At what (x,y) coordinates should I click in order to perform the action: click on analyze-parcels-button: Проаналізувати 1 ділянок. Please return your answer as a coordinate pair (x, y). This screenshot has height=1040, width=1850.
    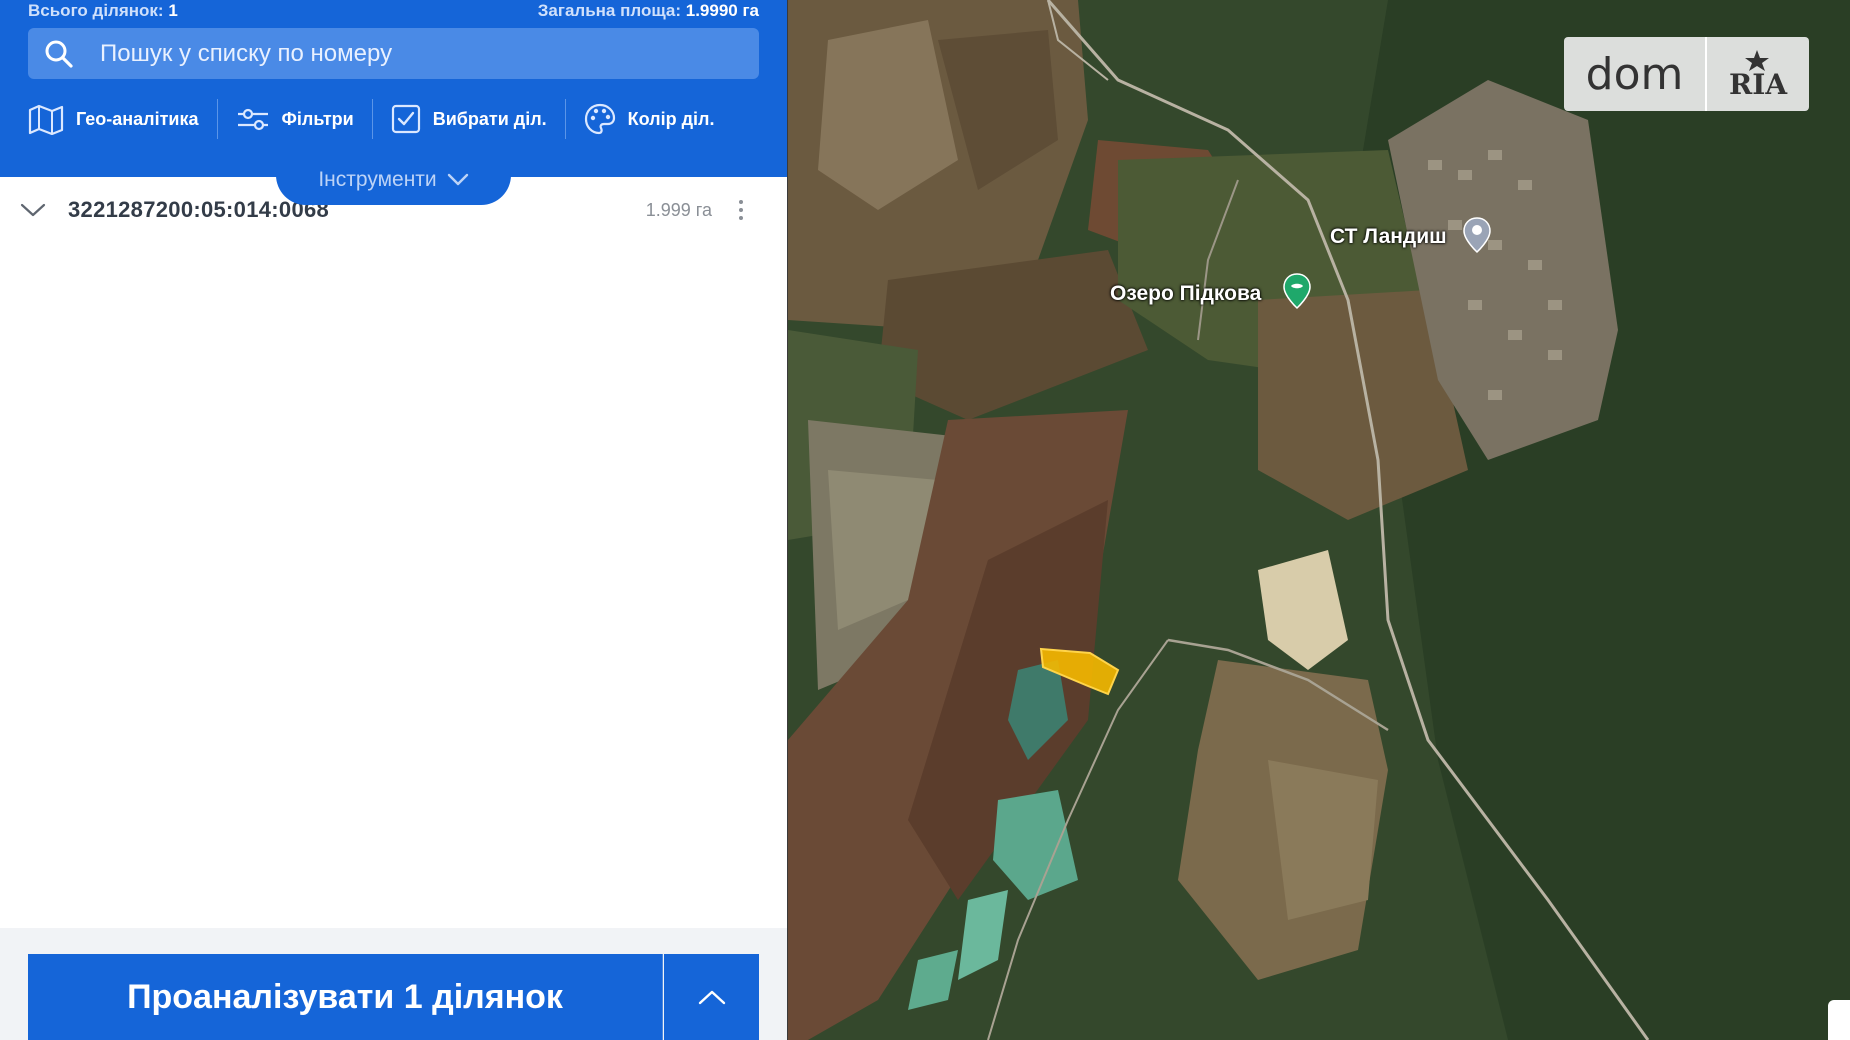
    Looking at the image, I should click on (345, 997).